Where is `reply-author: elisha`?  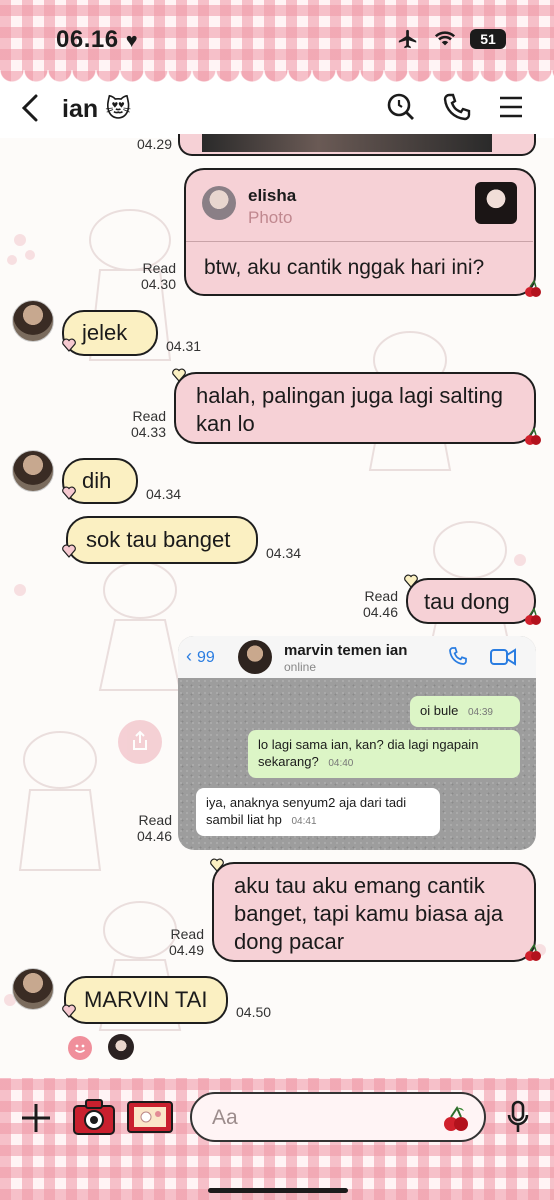 reply-author: elisha is located at coordinates (272, 195).